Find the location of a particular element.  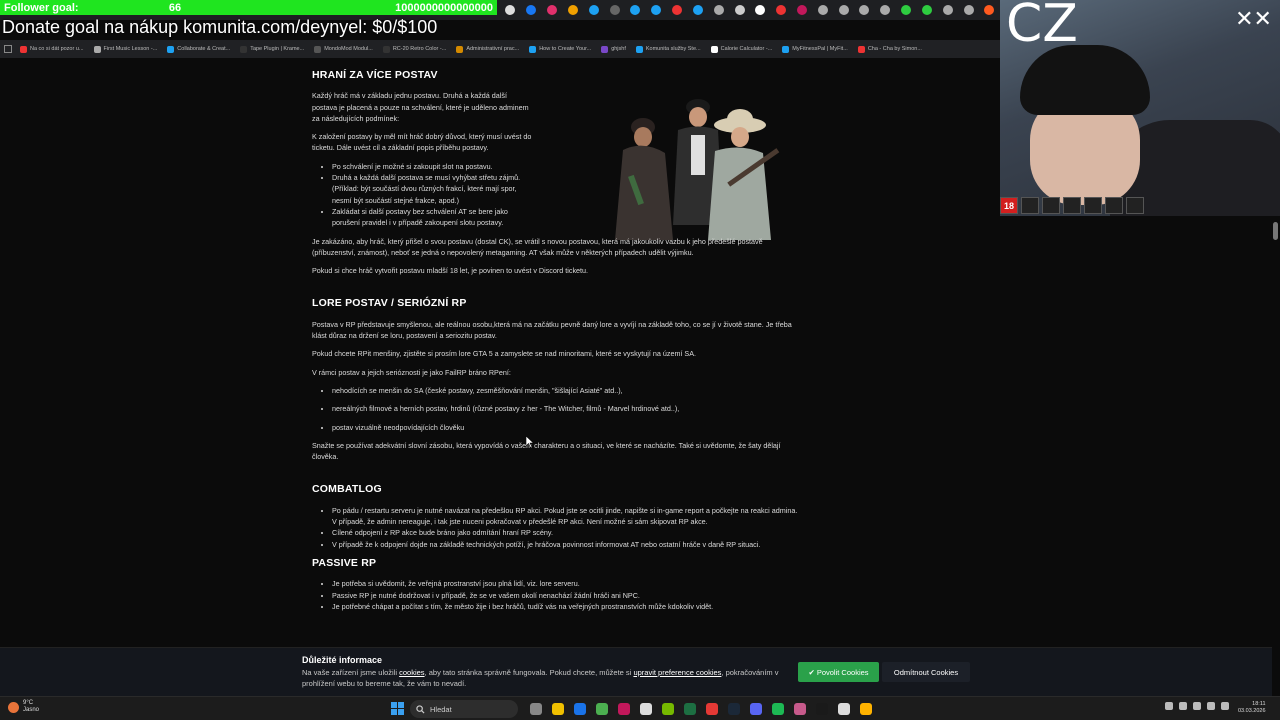

tray-volume-icon is located at coordinates (1197, 706).